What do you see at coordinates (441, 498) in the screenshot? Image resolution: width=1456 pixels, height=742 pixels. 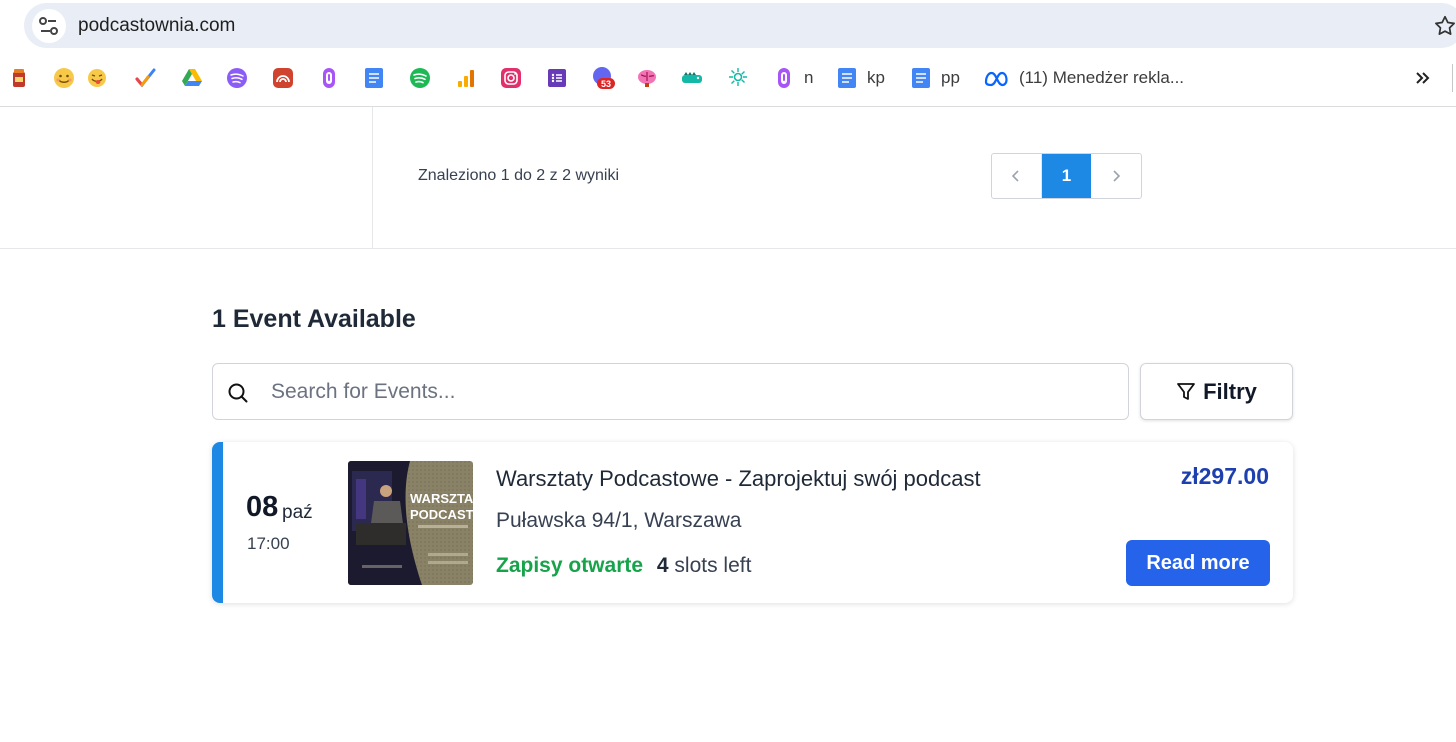 I see `svg-text: WARSZTA` at bounding box center [441, 498].